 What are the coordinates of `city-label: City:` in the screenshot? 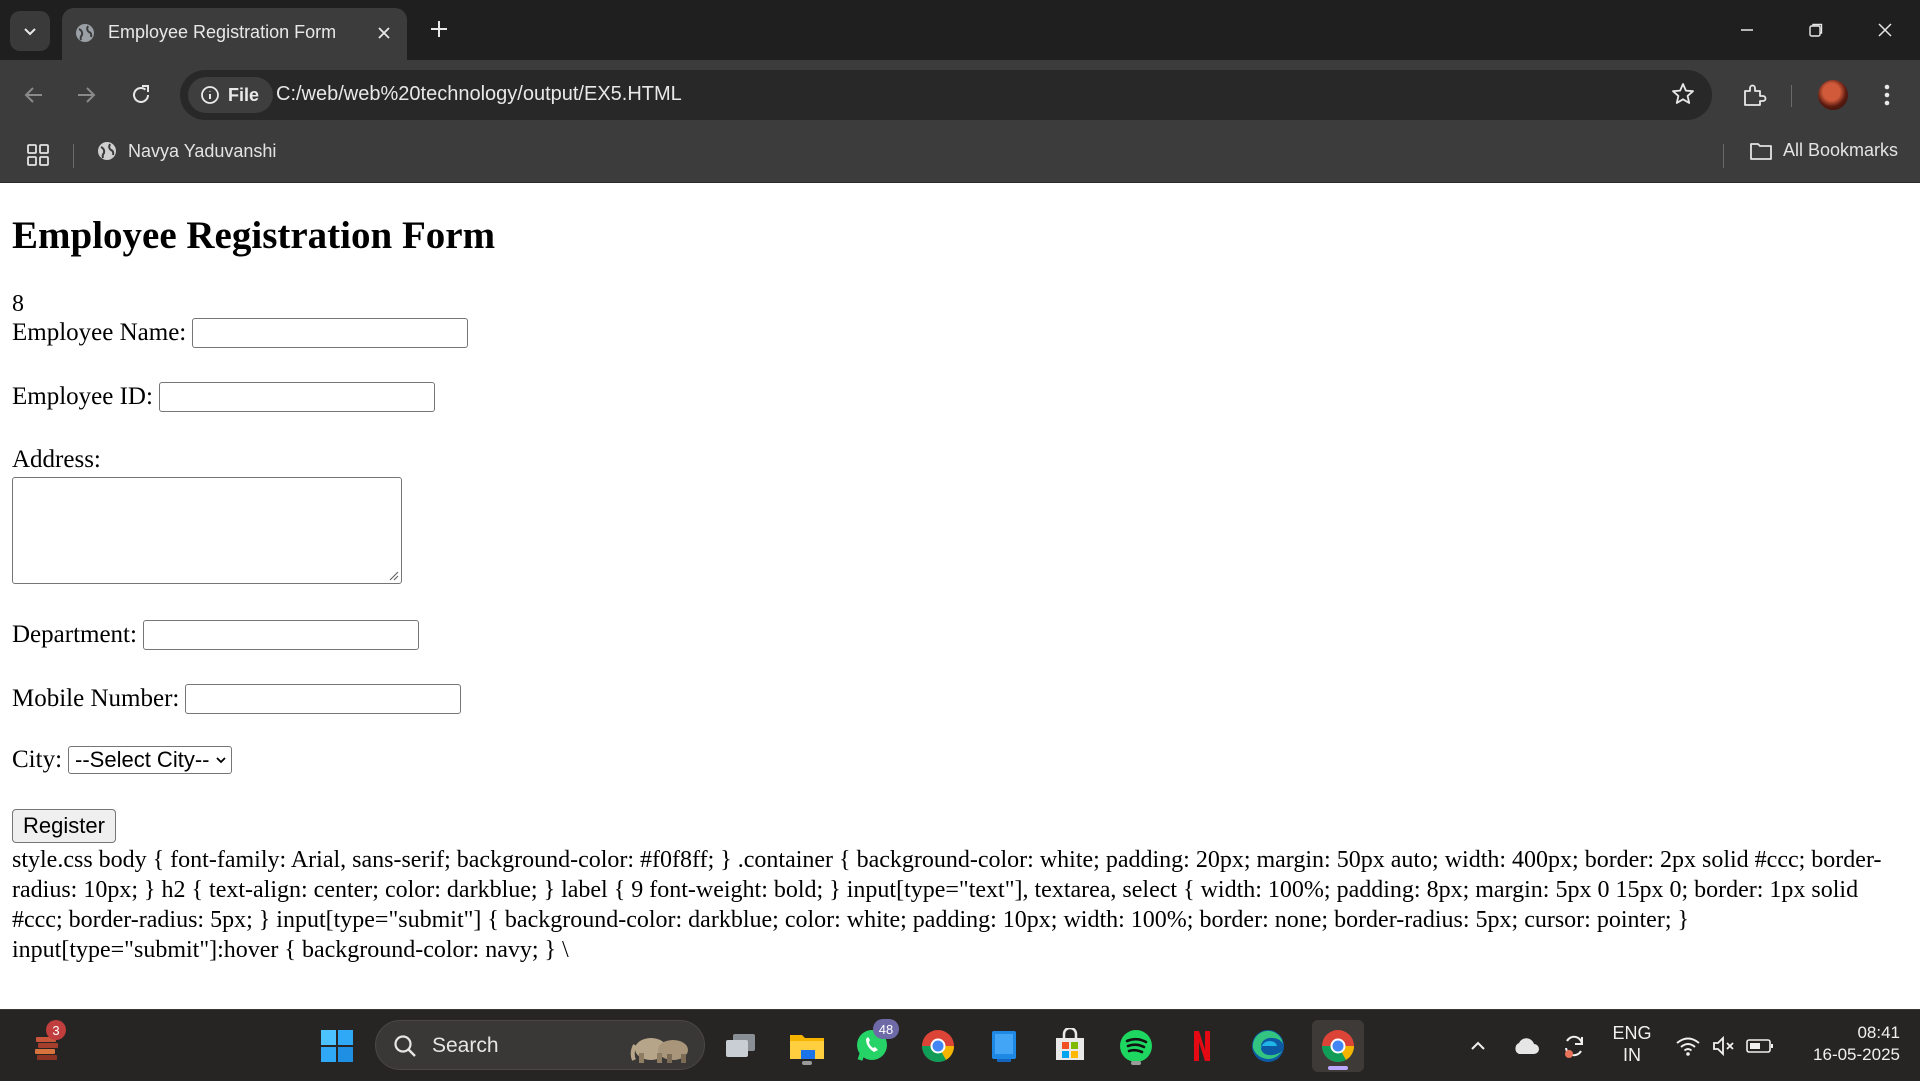 It's located at (37, 759).